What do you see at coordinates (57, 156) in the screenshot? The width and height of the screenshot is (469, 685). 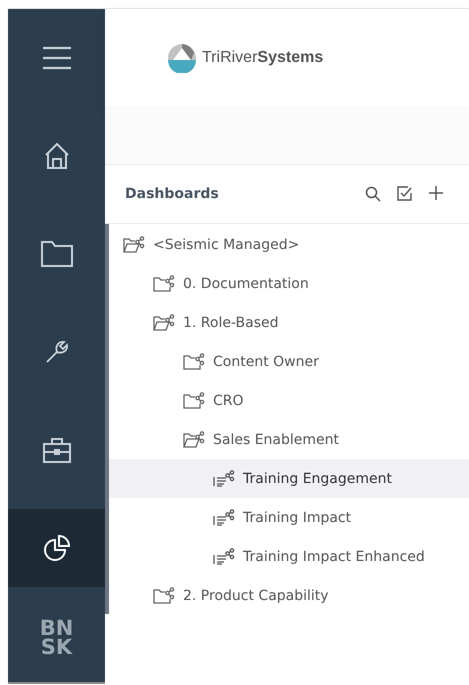 I see `home-icon` at bounding box center [57, 156].